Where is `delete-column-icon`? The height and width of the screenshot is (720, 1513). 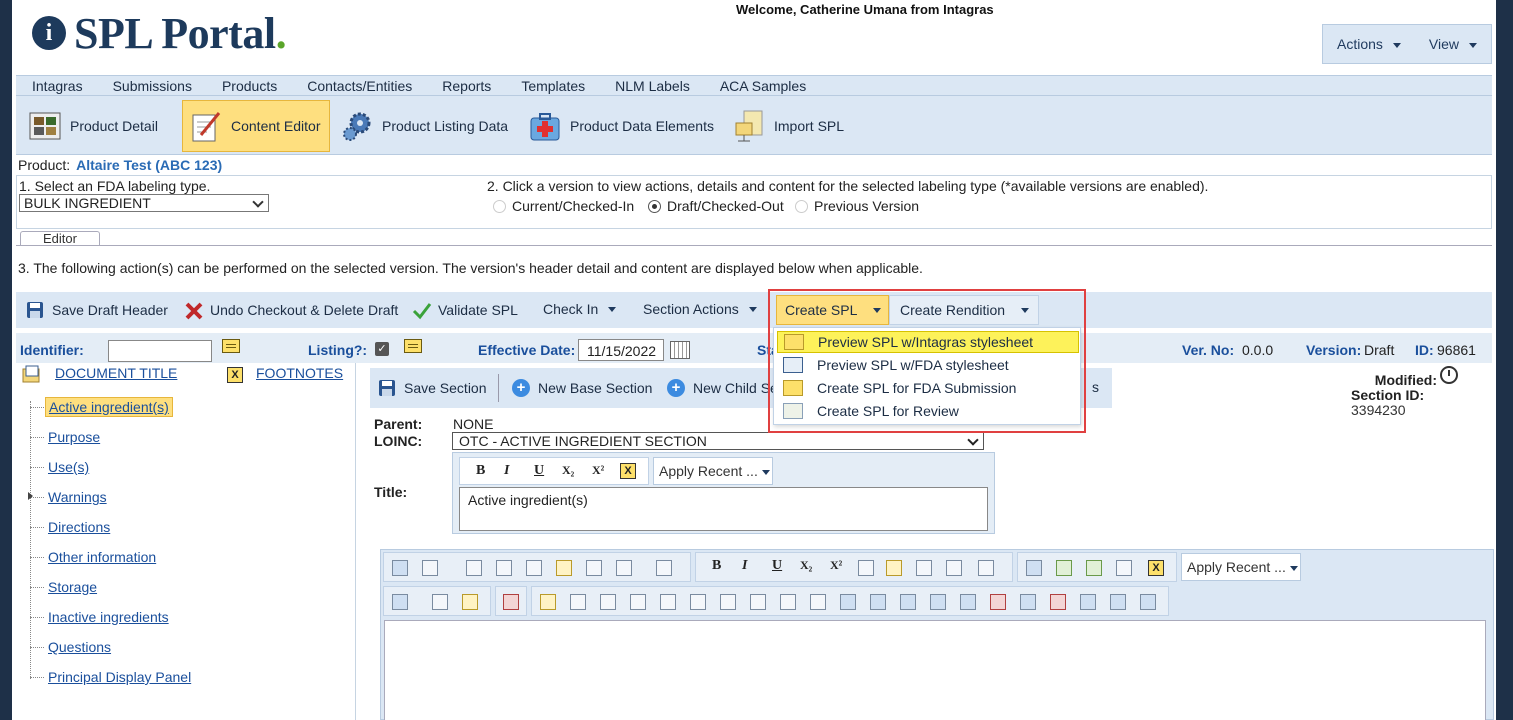
delete-column-icon is located at coordinates (1058, 602).